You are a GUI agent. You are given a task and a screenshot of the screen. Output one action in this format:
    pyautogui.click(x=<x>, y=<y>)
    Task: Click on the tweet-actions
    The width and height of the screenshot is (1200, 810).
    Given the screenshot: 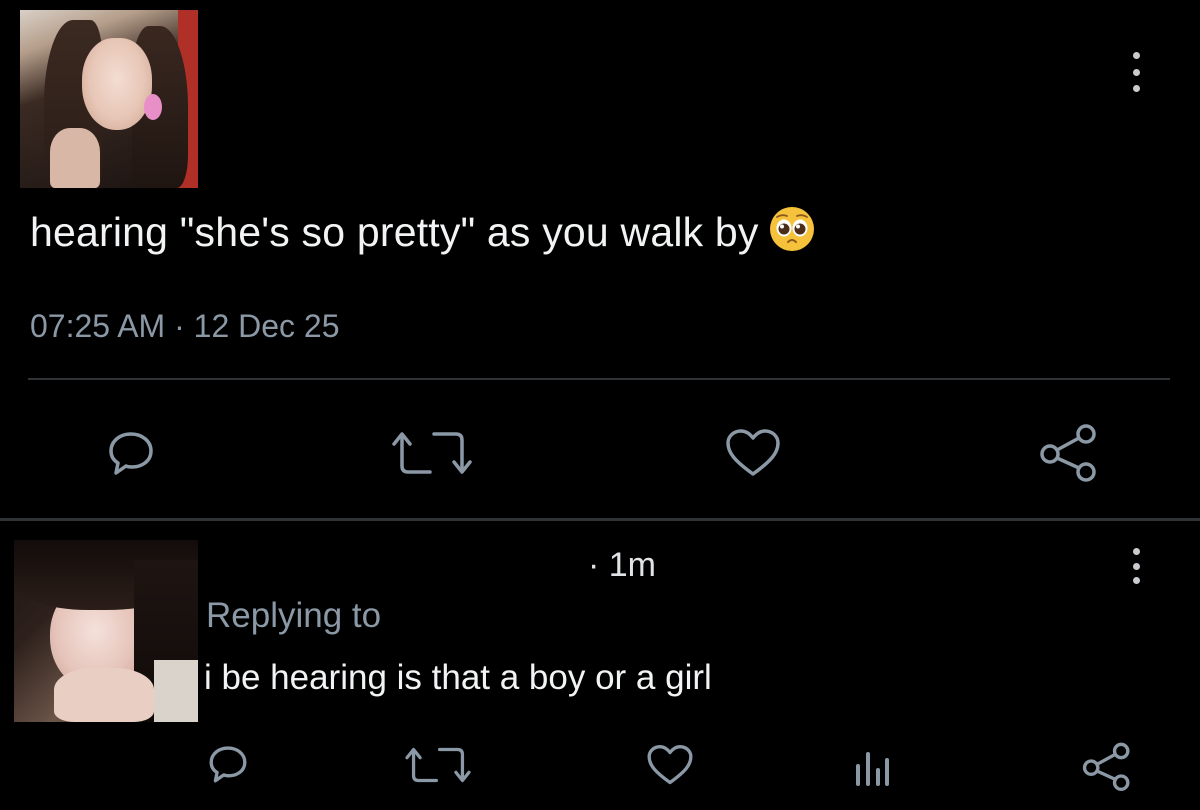 What is the action you would take?
    pyautogui.click(x=600, y=450)
    